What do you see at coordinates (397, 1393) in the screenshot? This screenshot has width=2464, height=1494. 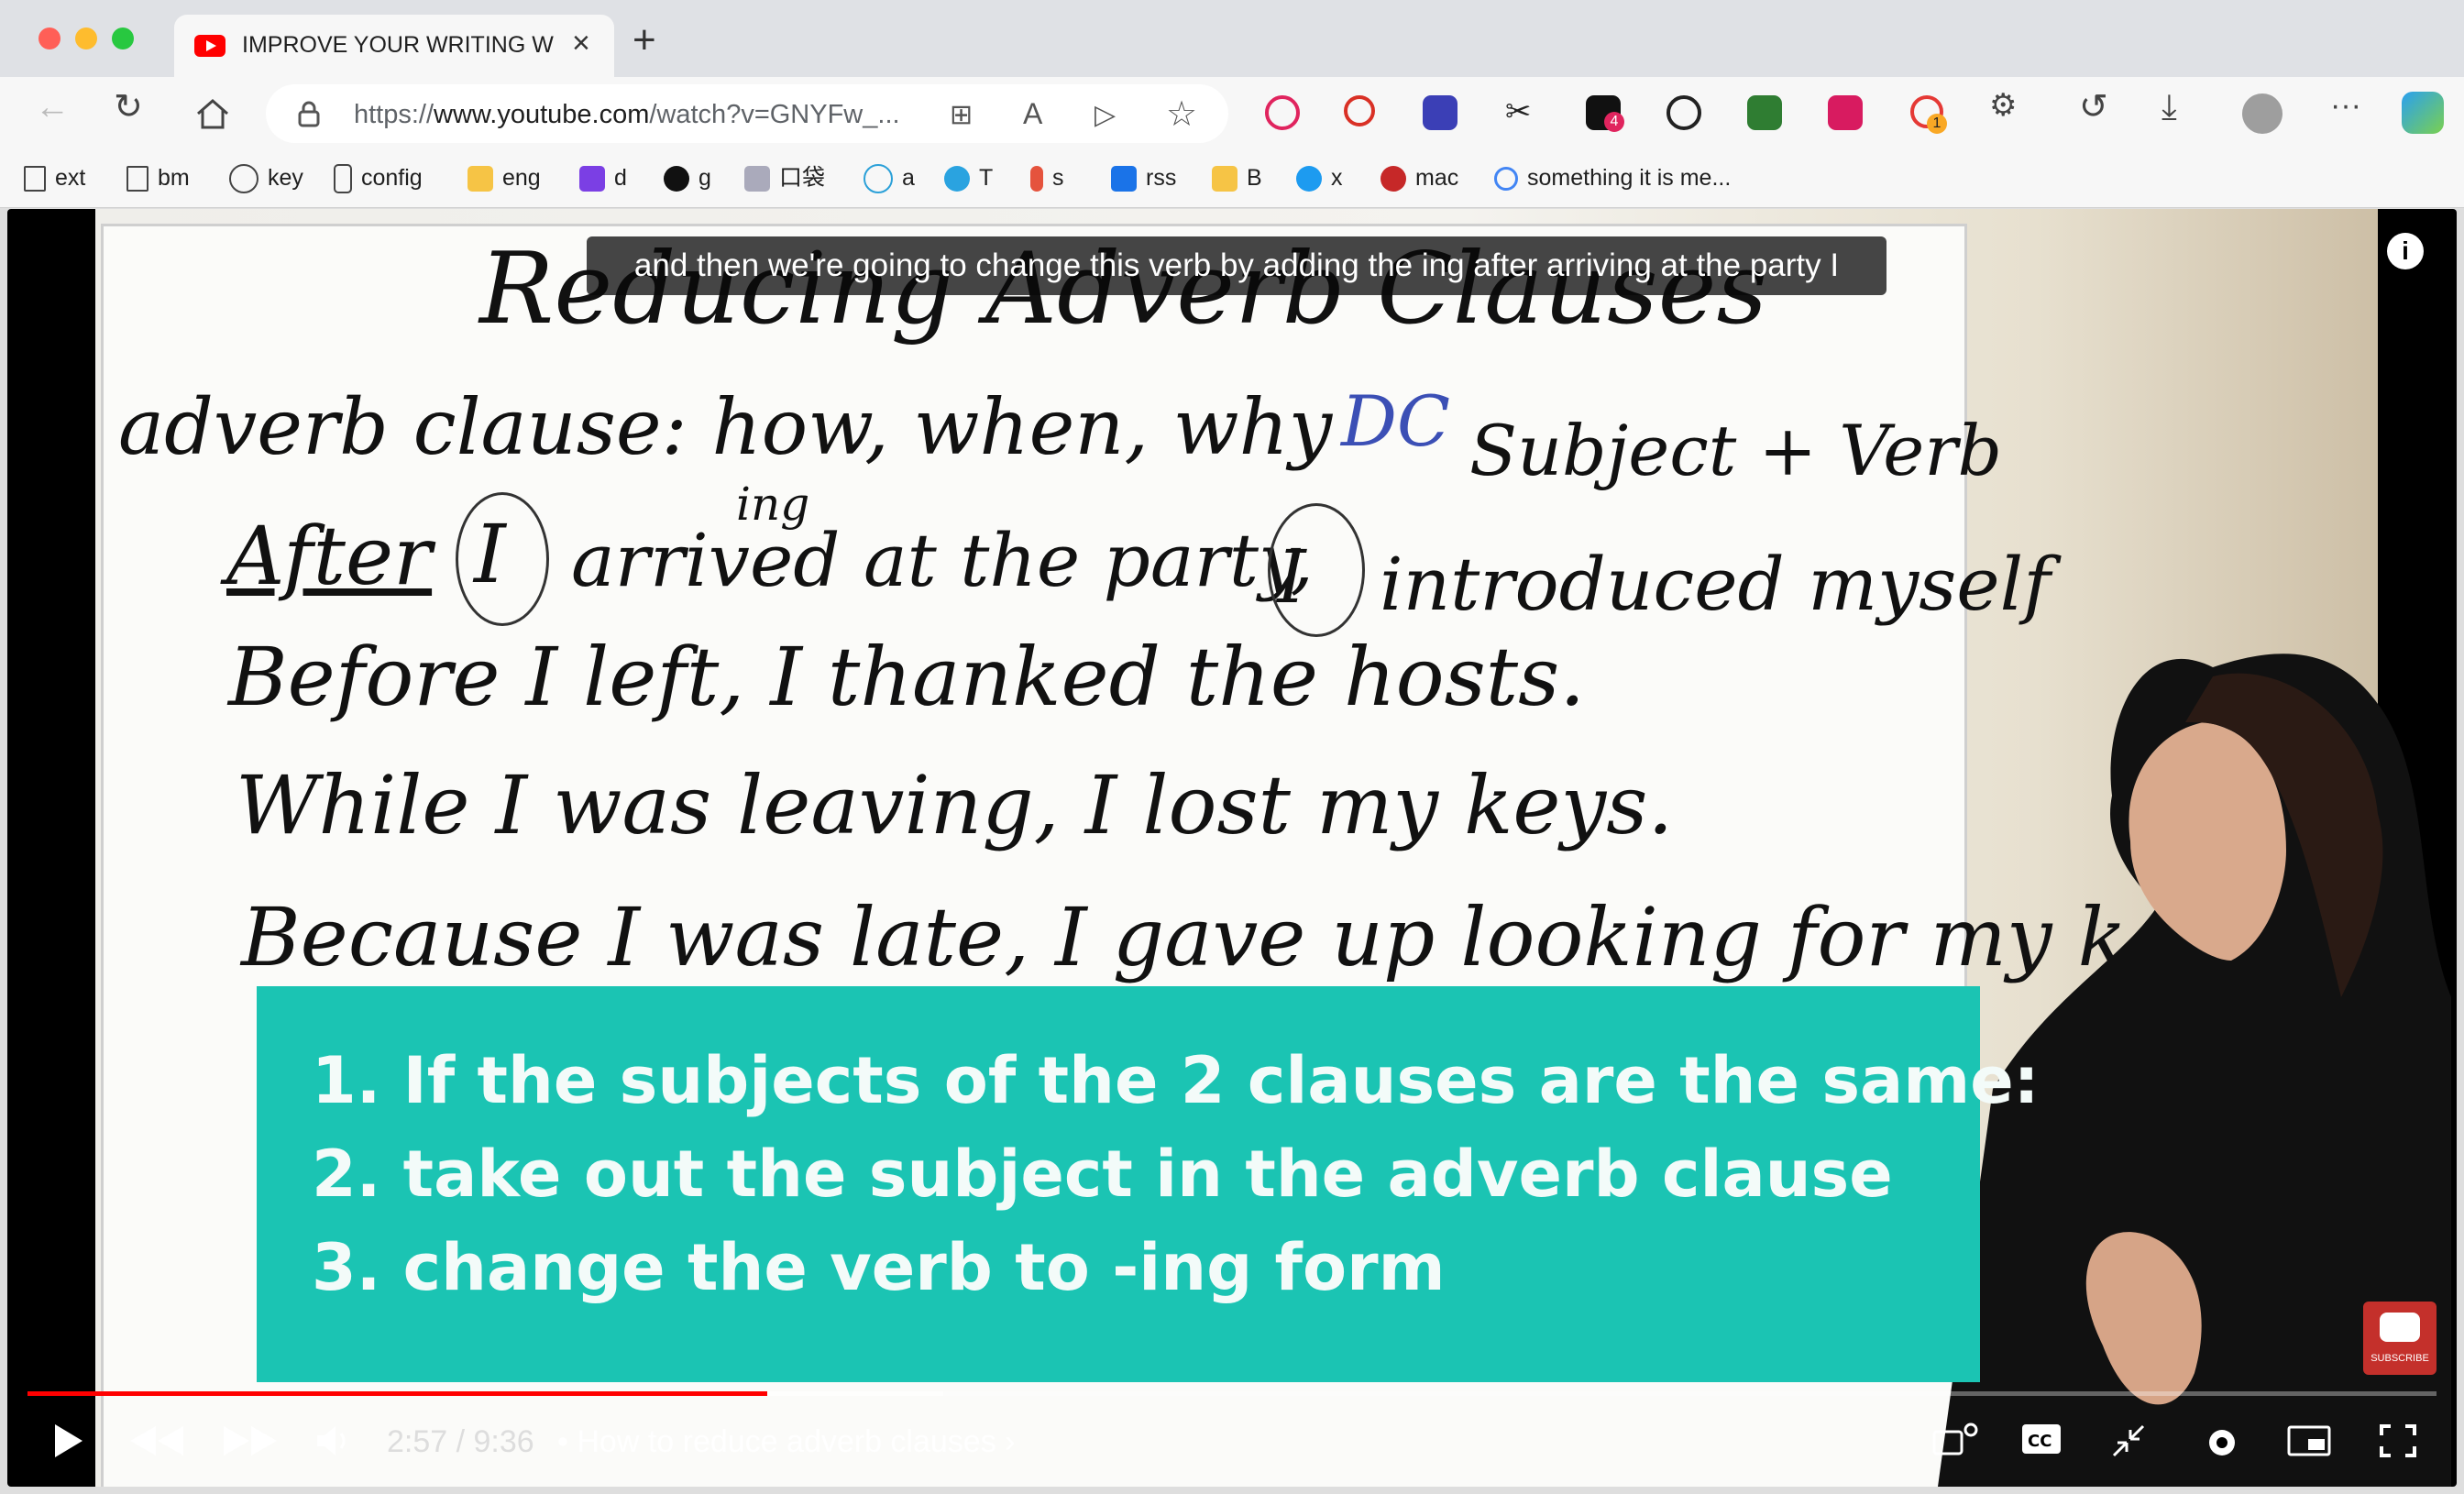 I see `progress-played` at bounding box center [397, 1393].